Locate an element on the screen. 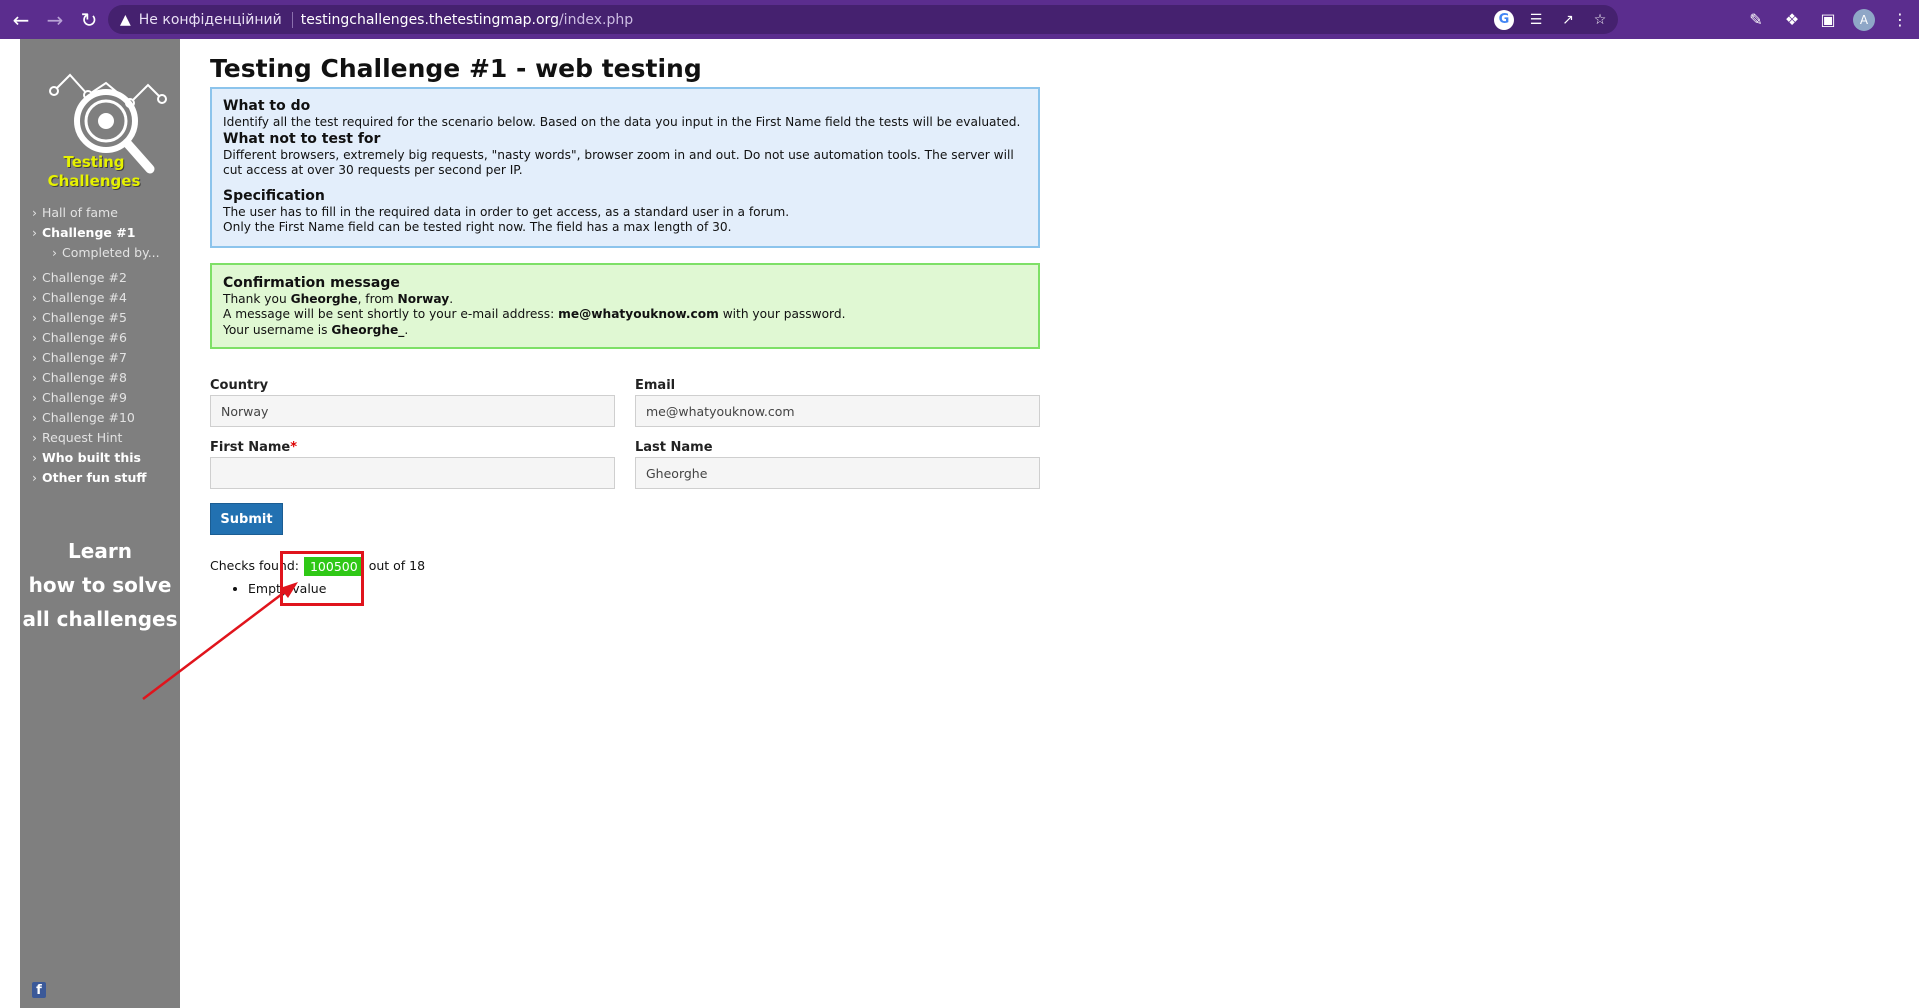 Image resolution: width=1919 pixels, height=1008 pixels. username-suffix: . is located at coordinates (406, 329).